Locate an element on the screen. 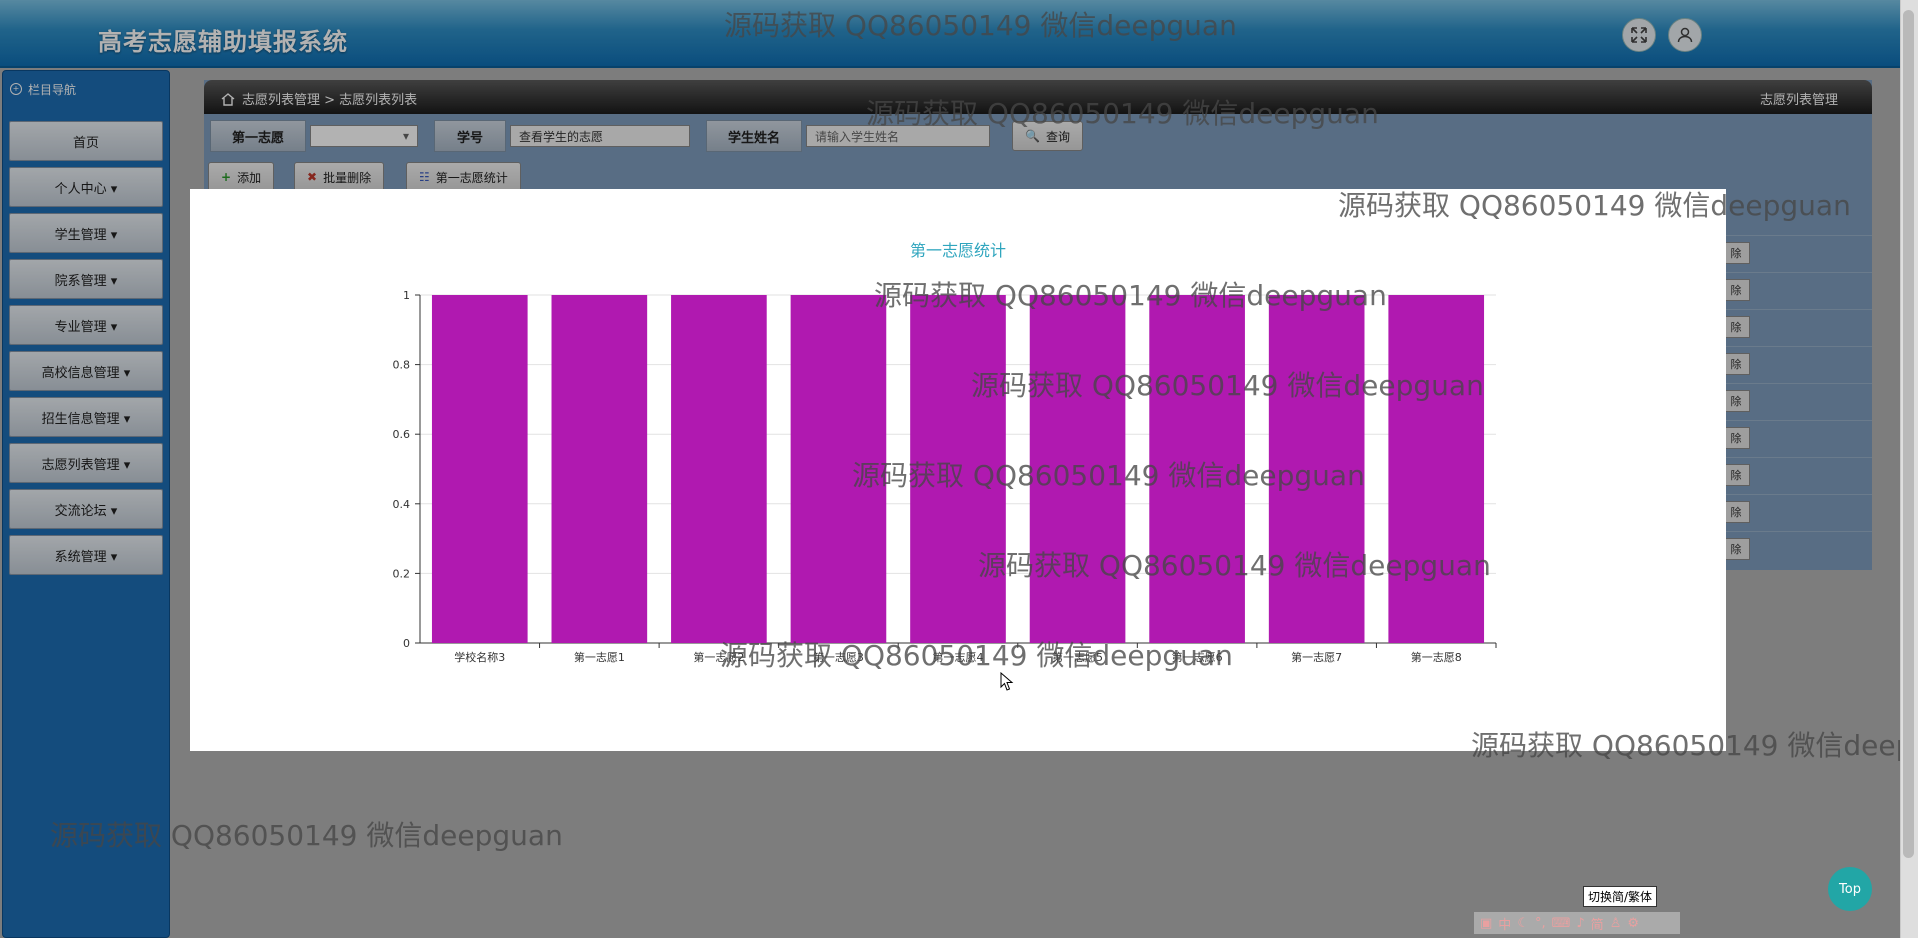 The image size is (1918, 938). x-tick-label: 第一志愿6 is located at coordinates (1197, 657).